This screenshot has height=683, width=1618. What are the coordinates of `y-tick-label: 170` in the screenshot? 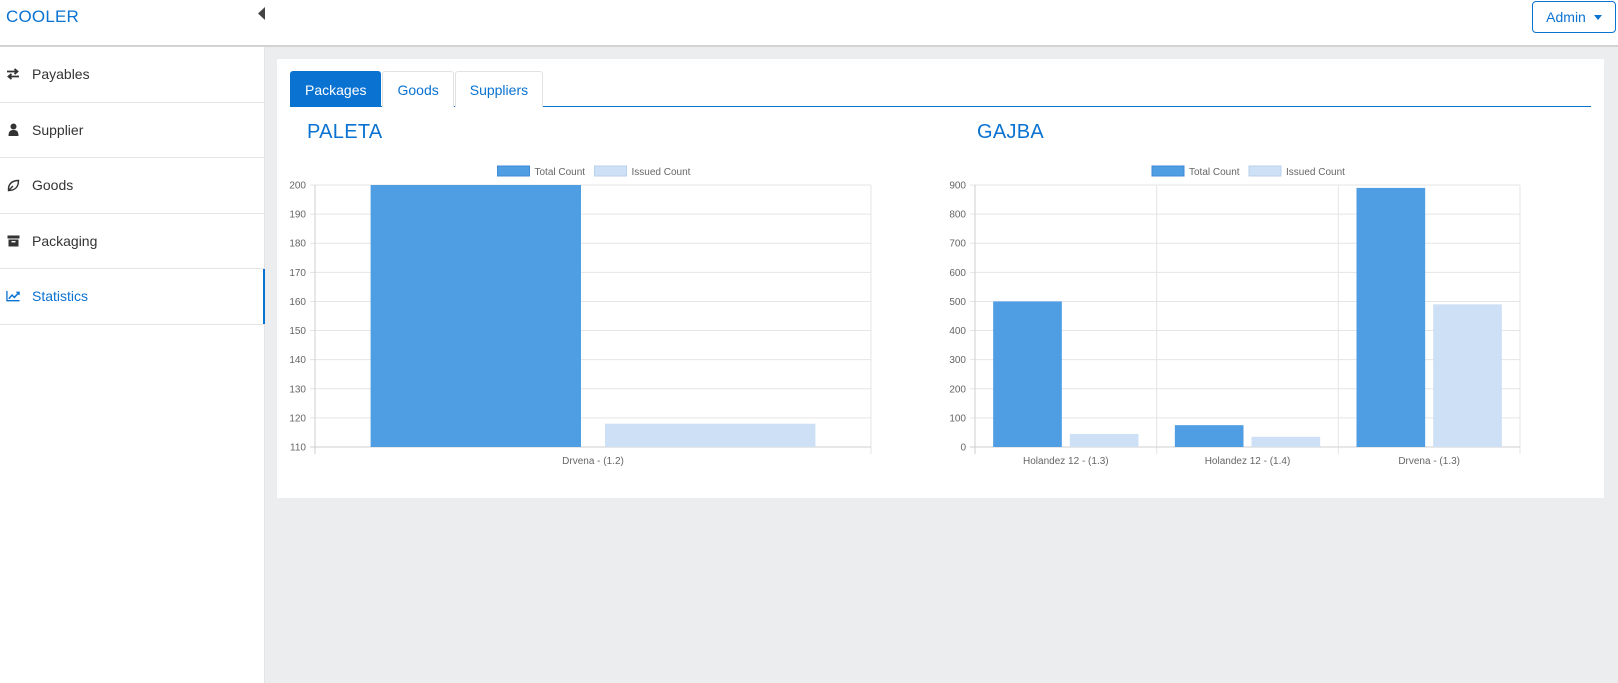 It's located at (297, 273).